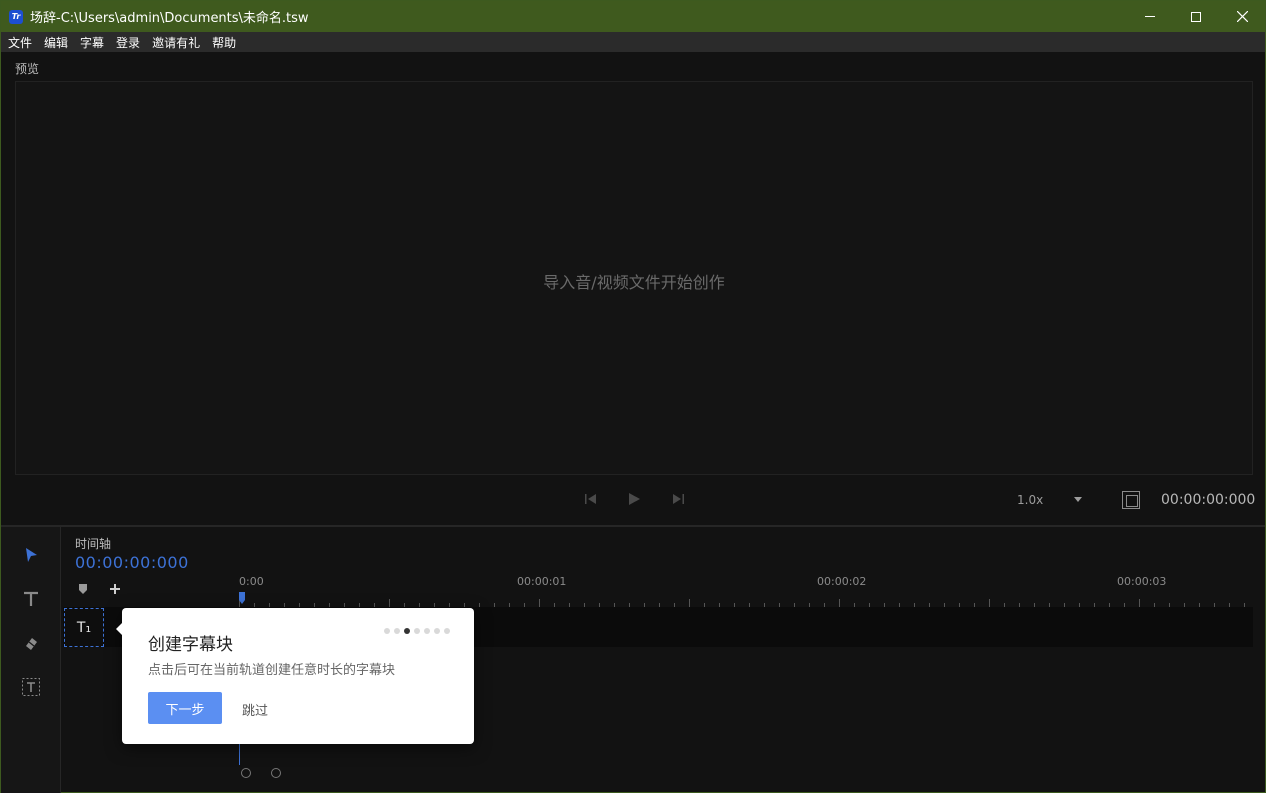 The height and width of the screenshot is (793, 1266). I want to click on zoom-out-button, so click(246, 773).